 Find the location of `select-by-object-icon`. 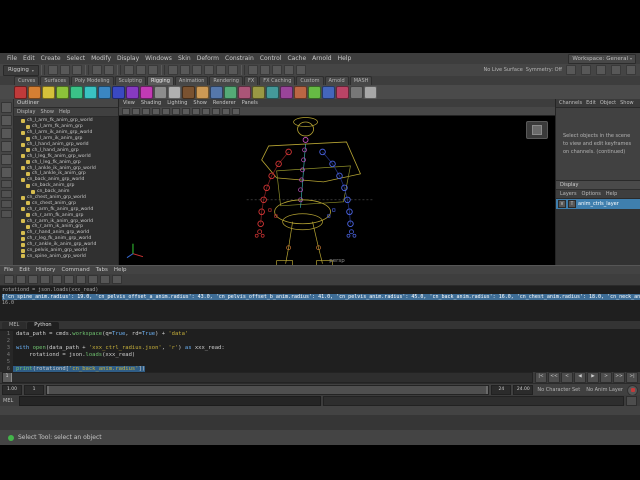

select-by-object-icon is located at coordinates (140, 70).